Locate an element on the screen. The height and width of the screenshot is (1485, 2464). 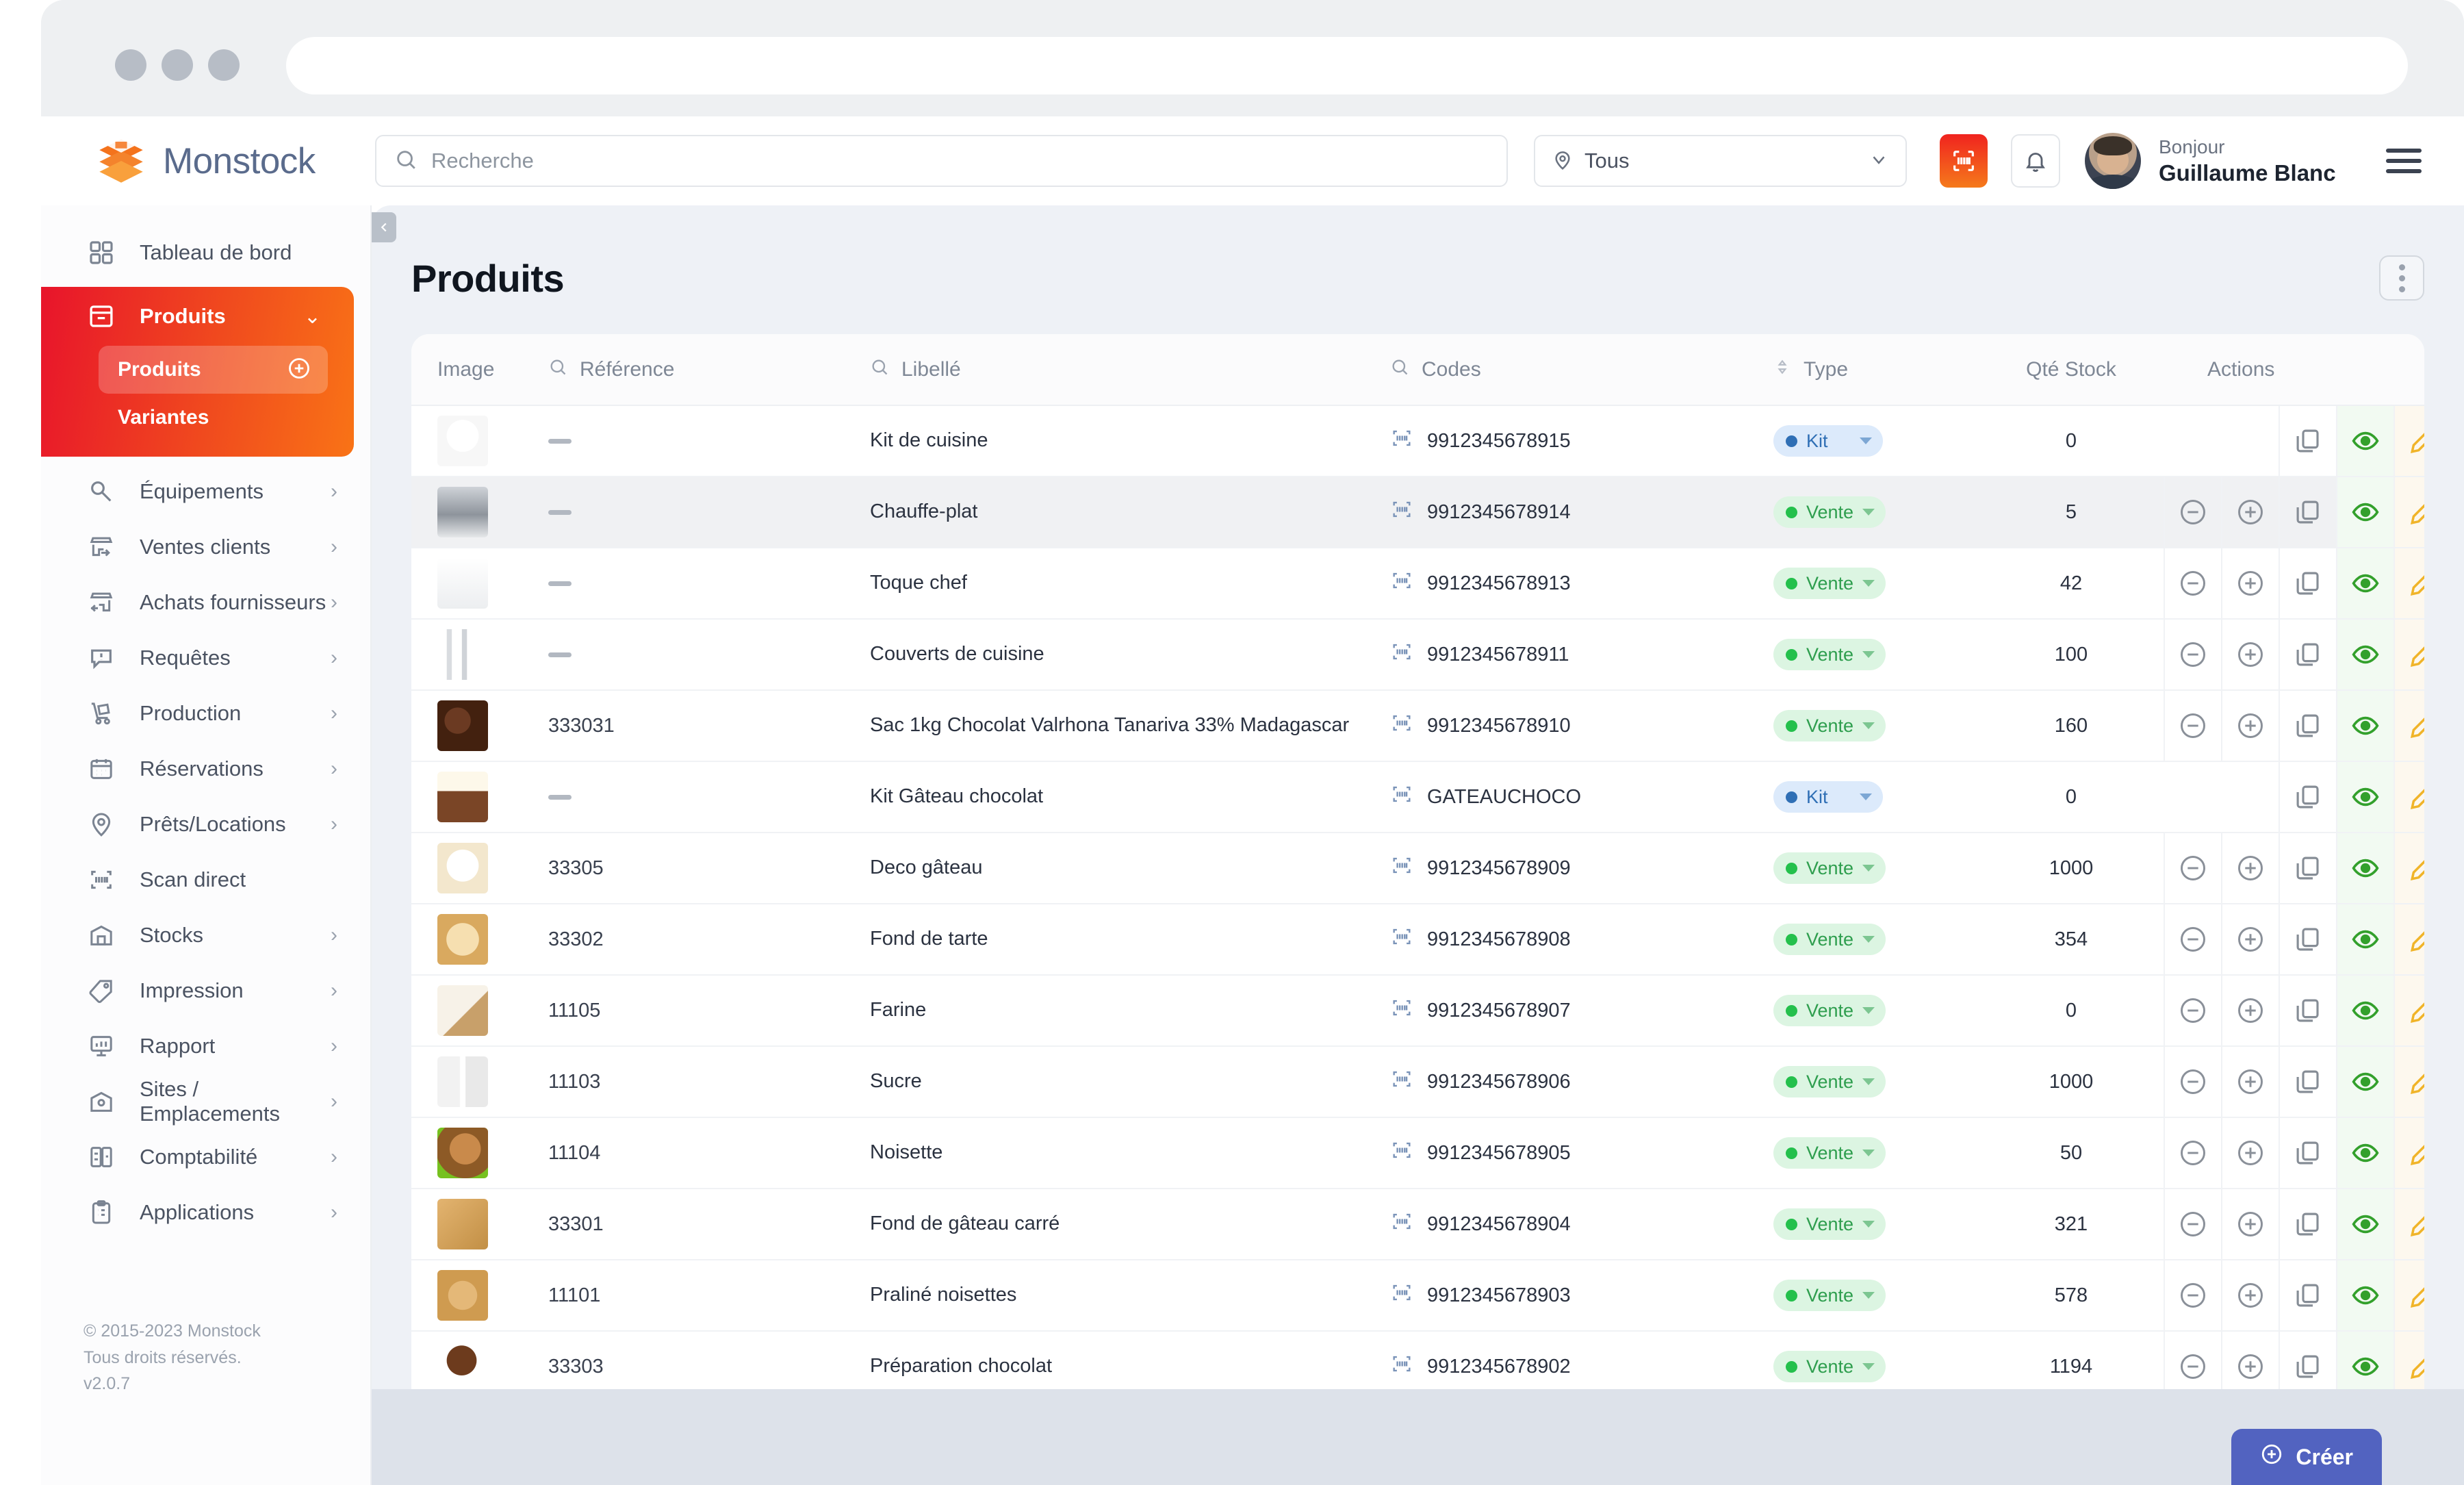
table-row: Kit de cuisine 9912345678915 Kit 0 is located at coordinates (1417, 441).